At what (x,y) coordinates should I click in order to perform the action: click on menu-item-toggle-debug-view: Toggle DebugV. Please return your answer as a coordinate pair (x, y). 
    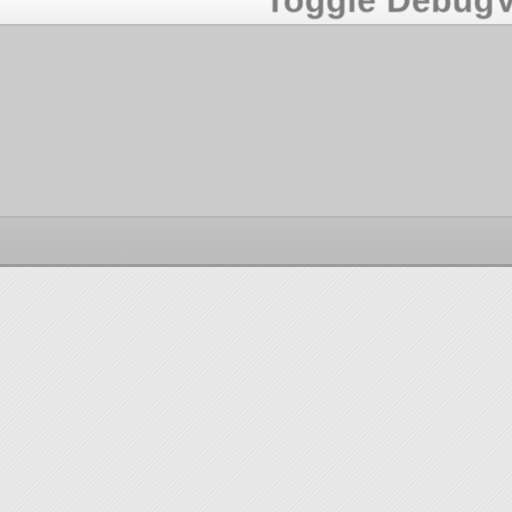
    Looking at the image, I should click on (388, 10).